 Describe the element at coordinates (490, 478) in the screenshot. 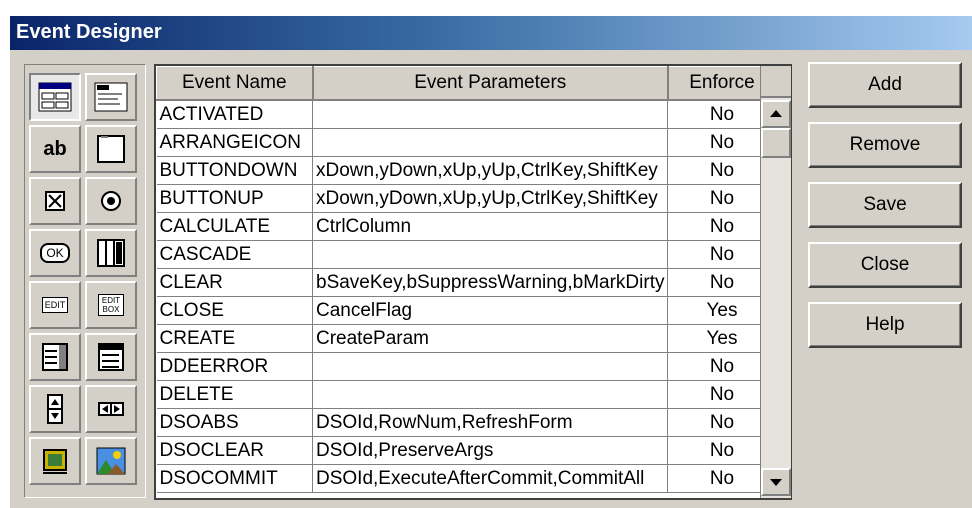

I see `event-parameters-cell: DSOId,ExecuteAfterCommit,CommitAll` at that location.